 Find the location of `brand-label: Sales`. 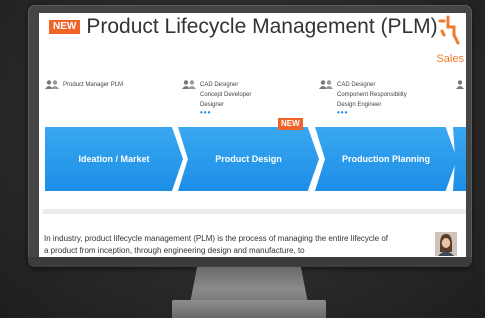

brand-label: Sales is located at coordinates (450, 59).